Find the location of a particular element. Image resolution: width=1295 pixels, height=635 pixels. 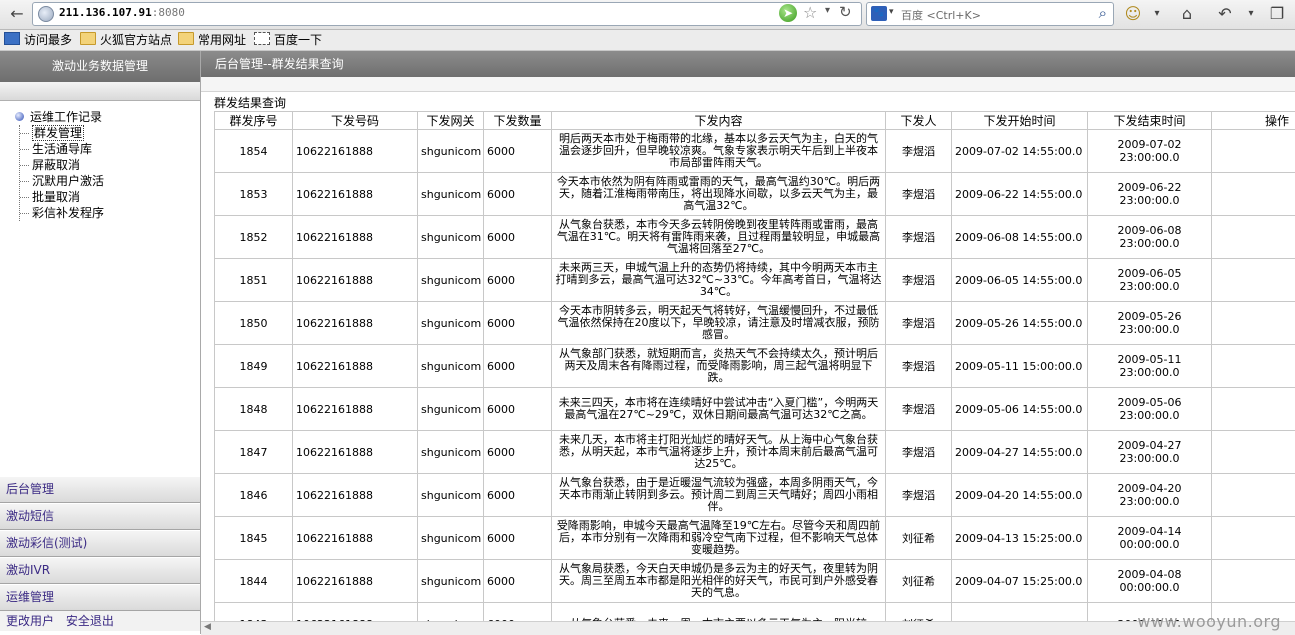

globe-icon is located at coordinates (46, 14).